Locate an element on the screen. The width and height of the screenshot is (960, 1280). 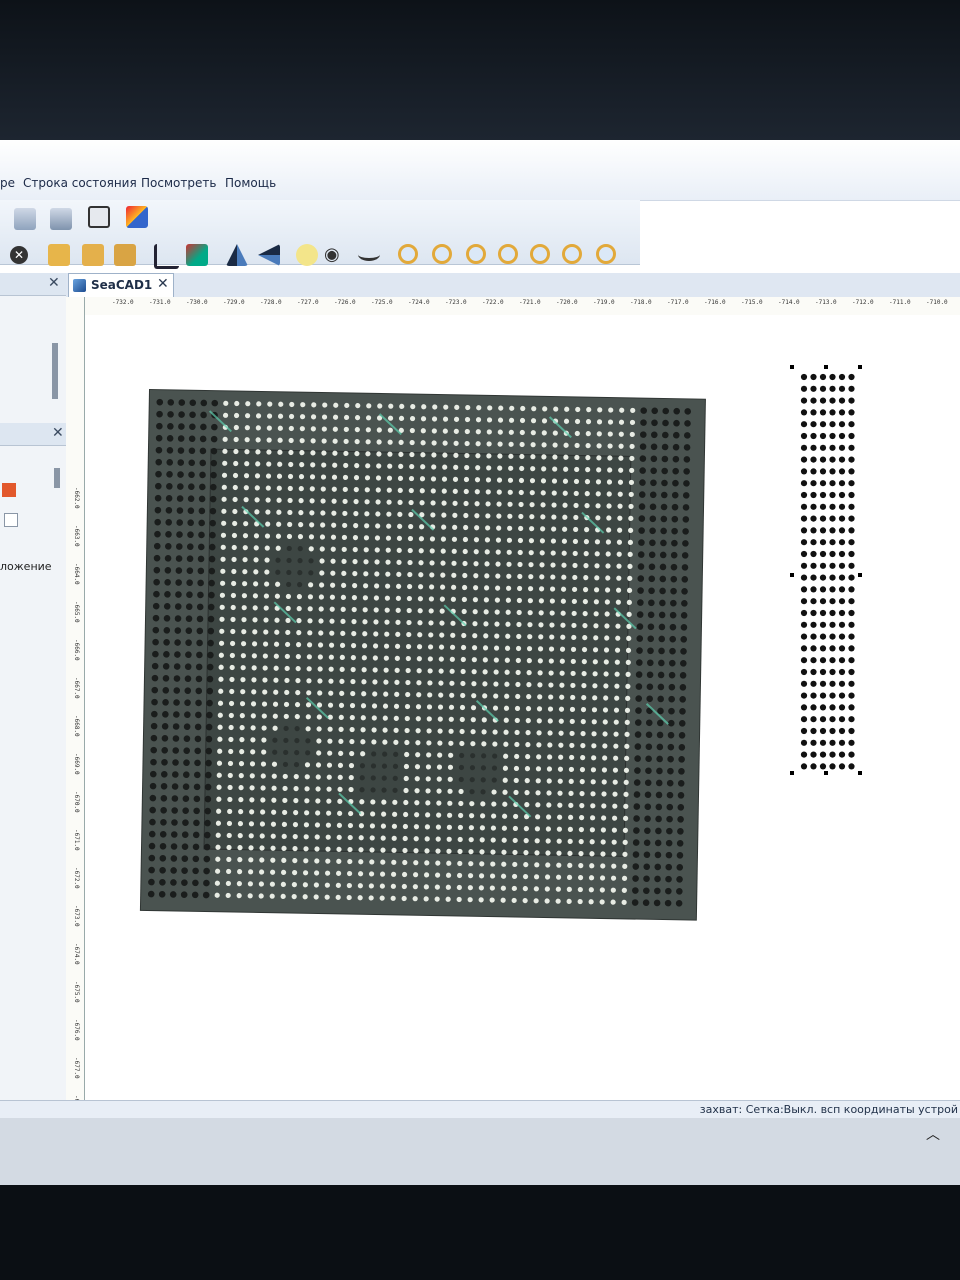
zoom-icon is located at coordinates (408, 254).